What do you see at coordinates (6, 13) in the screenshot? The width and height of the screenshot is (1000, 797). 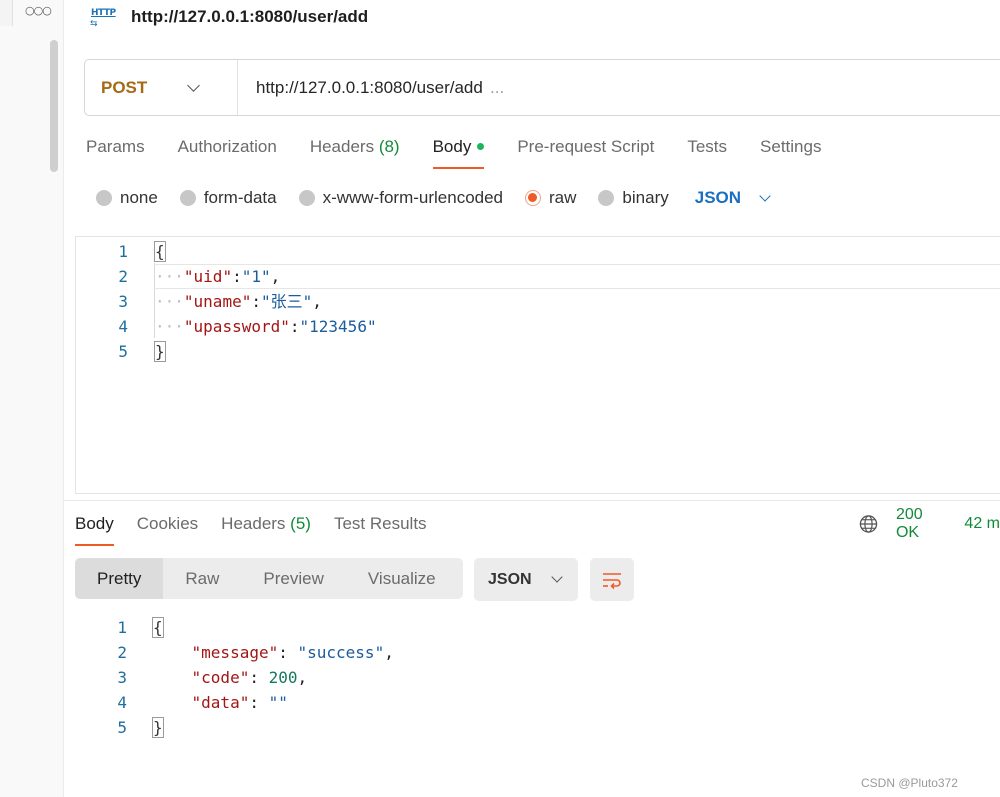 I see `rail-divider` at bounding box center [6, 13].